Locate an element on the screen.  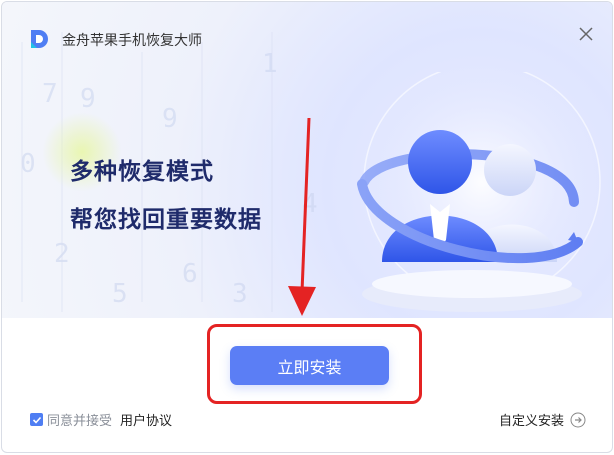
custom-install-link: 自定义安装 is located at coordinates (542, 419).